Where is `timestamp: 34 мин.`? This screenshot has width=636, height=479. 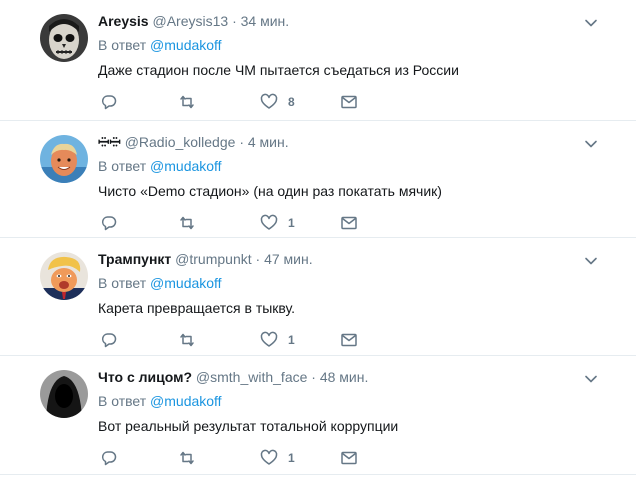
timestamp: 34 мин. is located at coordinates (265, 21).